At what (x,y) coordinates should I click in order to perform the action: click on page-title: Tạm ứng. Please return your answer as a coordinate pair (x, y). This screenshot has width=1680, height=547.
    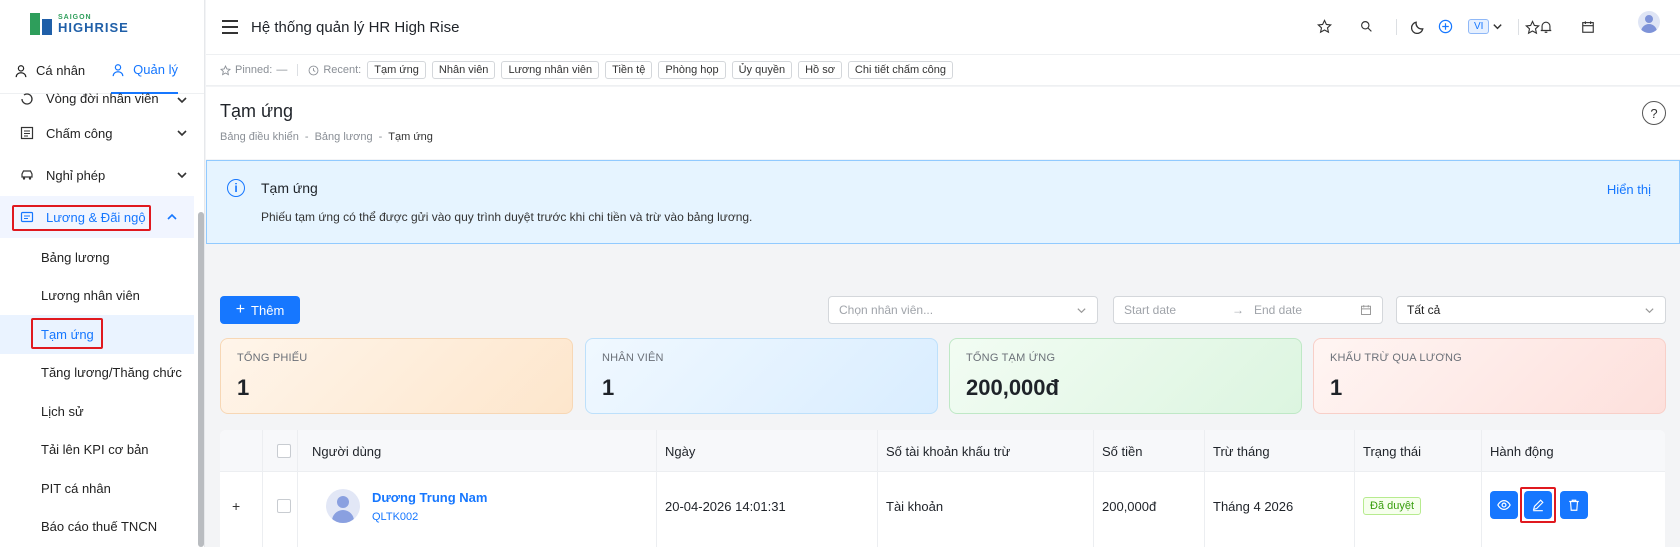
    Looking at the image, I should click on (257, 111).